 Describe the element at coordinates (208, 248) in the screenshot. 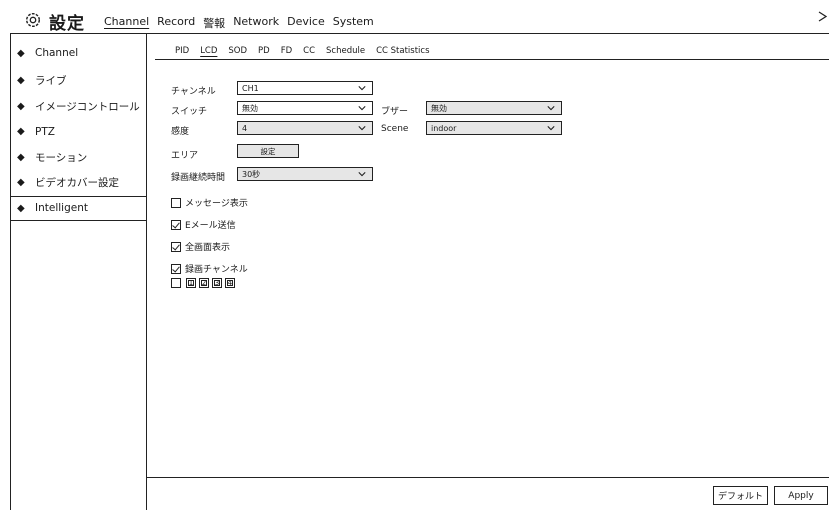

I see `fullscreen-label: 全画面表示` at that location.